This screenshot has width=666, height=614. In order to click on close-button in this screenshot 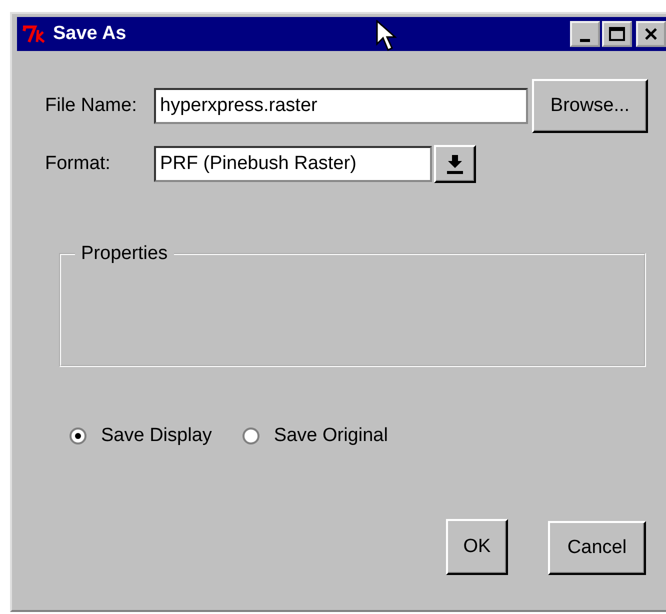, I will do `click(651, 34)`.